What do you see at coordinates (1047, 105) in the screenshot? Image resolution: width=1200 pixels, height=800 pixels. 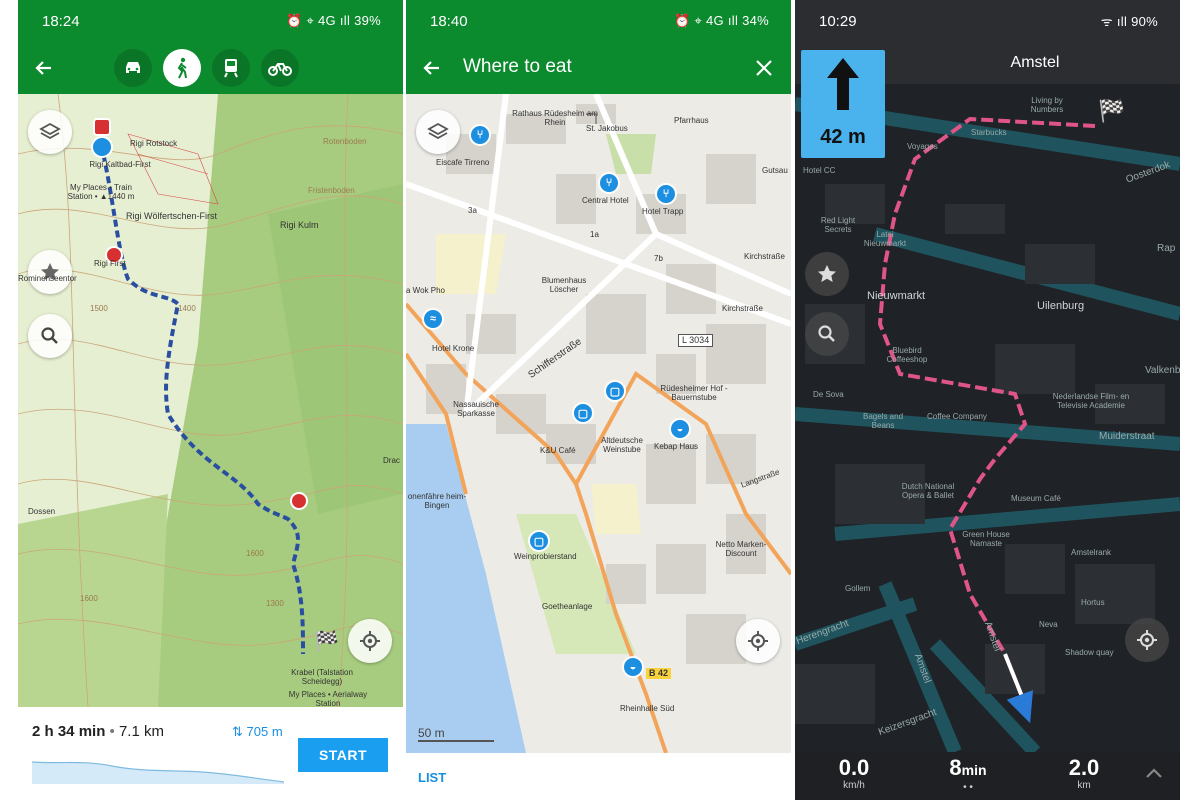 I see `map-label: Living by Numbers` at bounding box center [1047, 105].